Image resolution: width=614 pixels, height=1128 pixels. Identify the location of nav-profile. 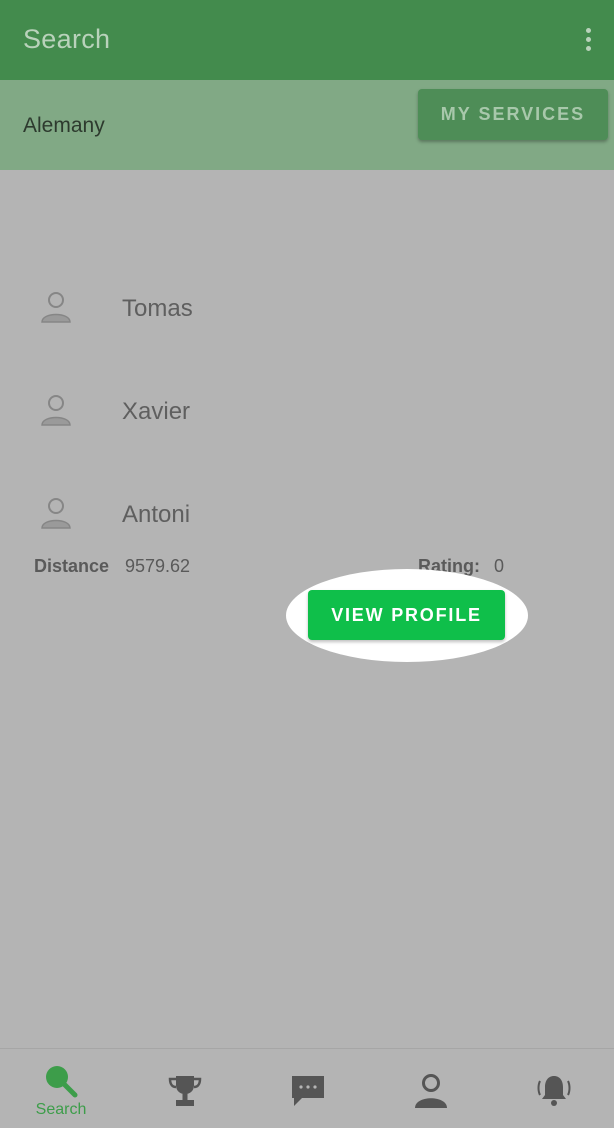
(430, 1088).